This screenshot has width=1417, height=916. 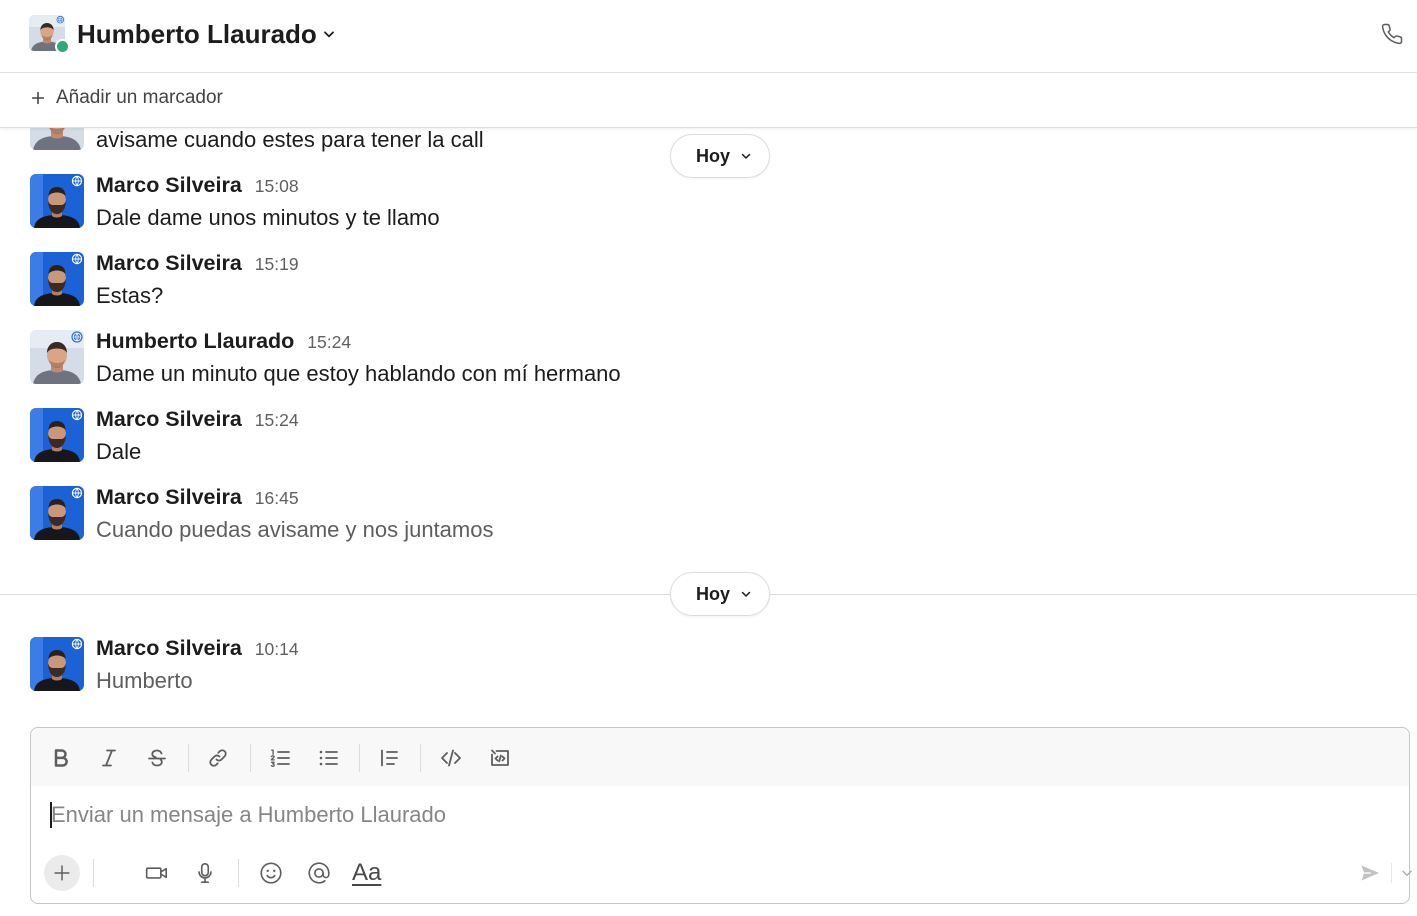 I want to click on code-block-button, so click(x=500, y=758).